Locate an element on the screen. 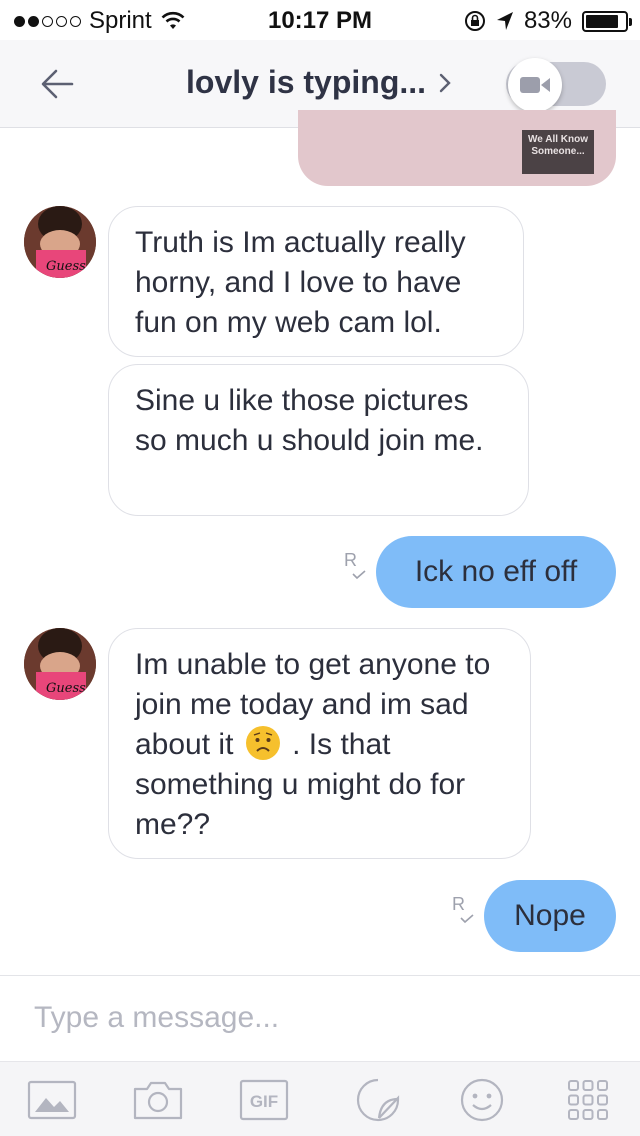 This screenshot has height=1136, width=640. sticker-button is located at coordinates (378, 1100).